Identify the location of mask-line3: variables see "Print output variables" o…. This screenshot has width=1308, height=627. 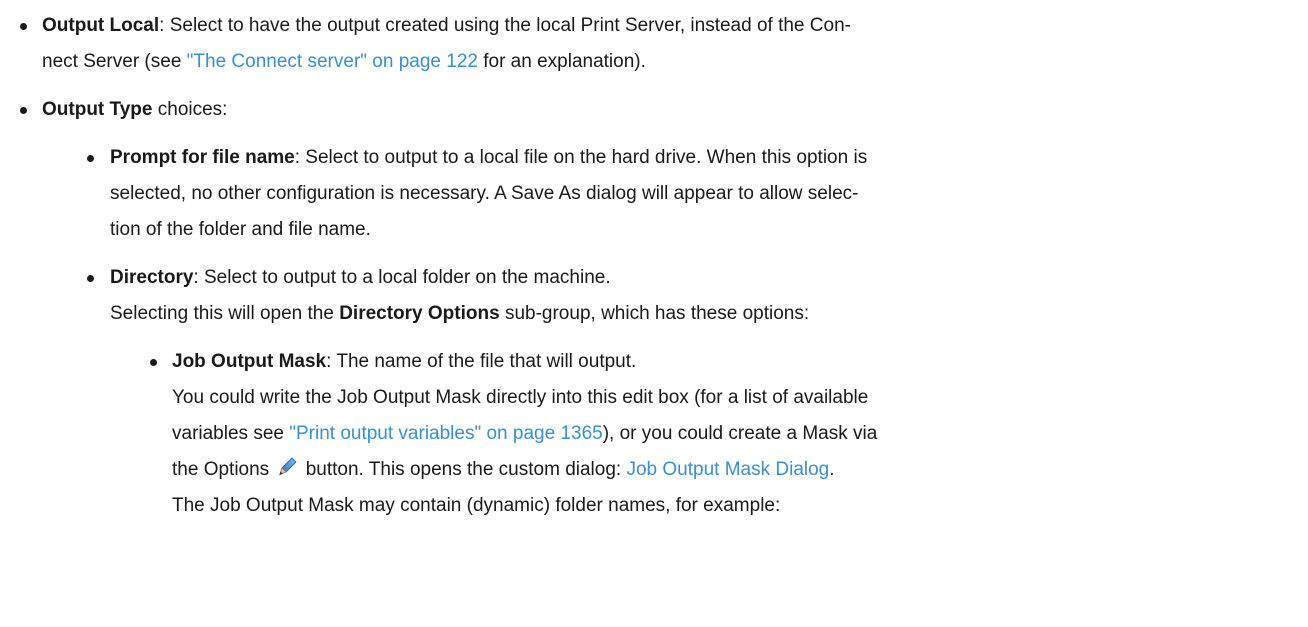
(525, 433).